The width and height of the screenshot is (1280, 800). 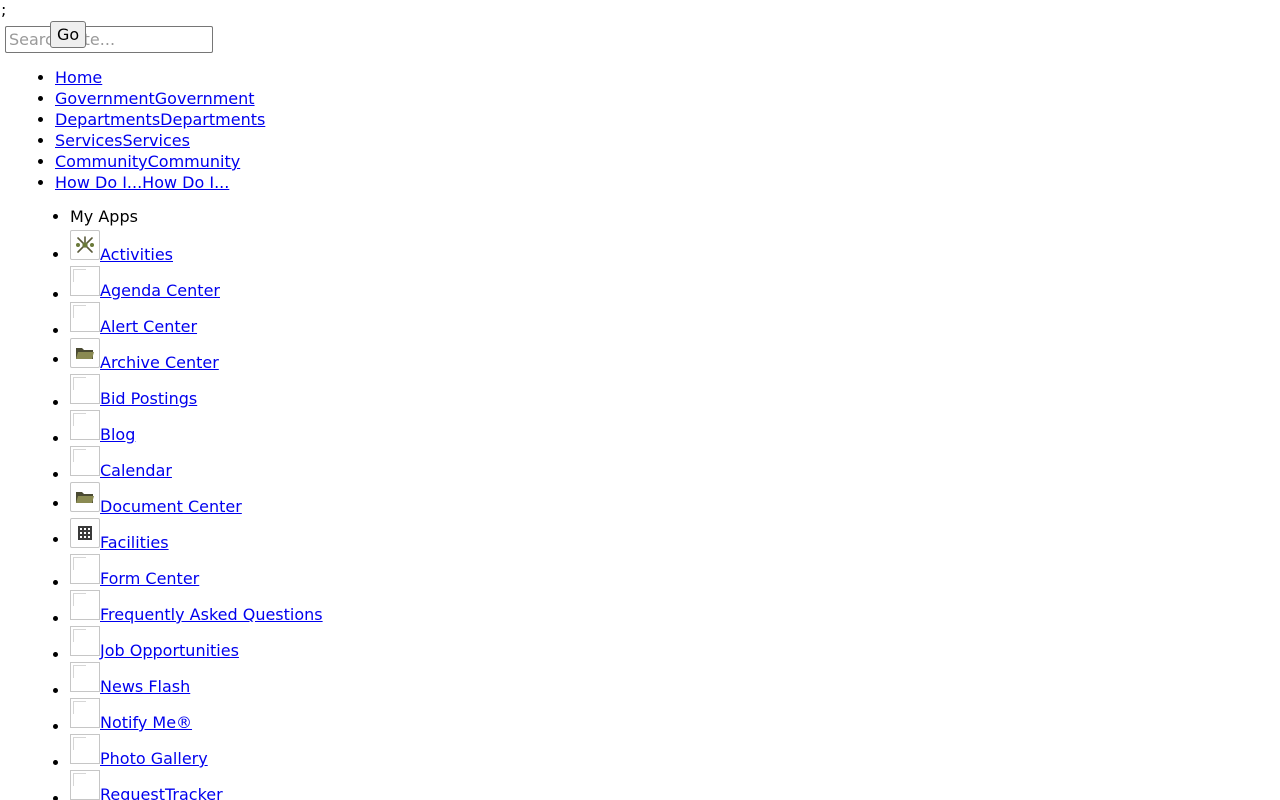 What do you see at coordinates (196, 462) in the screenshot?
I see `app-item-calendar: Calendar` at bounding box center [196, 462].